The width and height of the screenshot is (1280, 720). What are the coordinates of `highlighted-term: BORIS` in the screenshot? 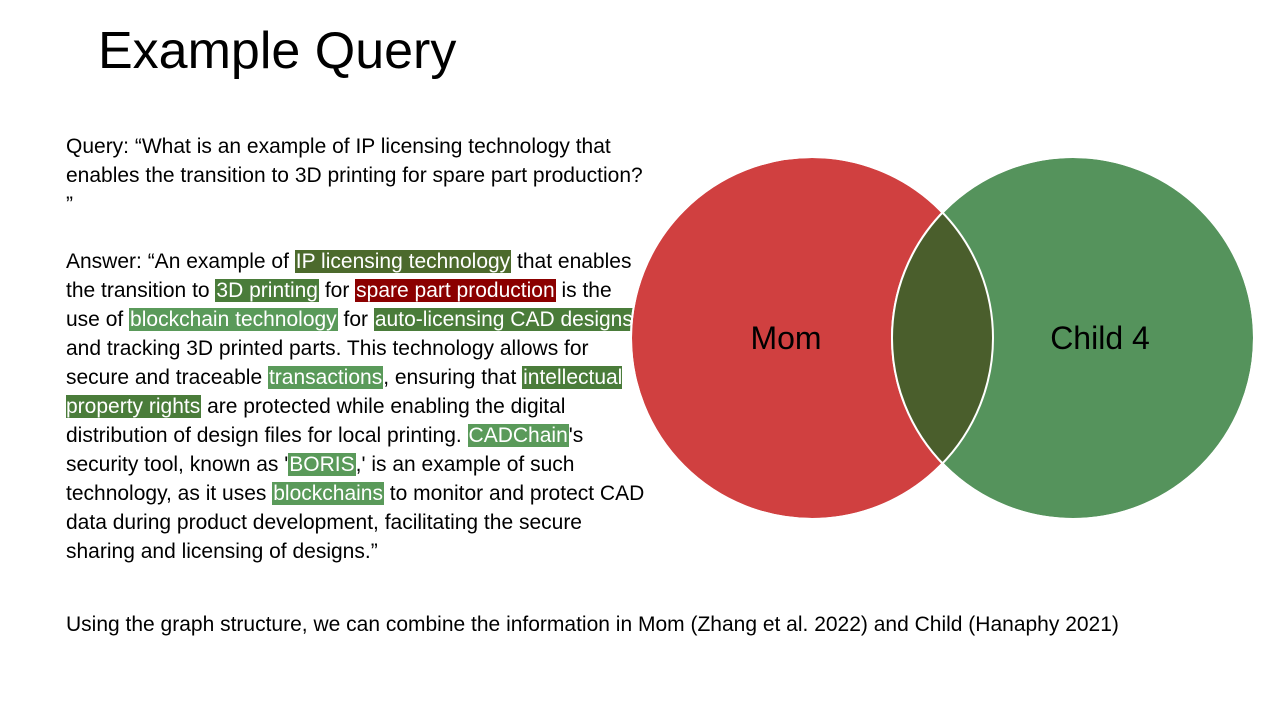 It's located at (322, 464).